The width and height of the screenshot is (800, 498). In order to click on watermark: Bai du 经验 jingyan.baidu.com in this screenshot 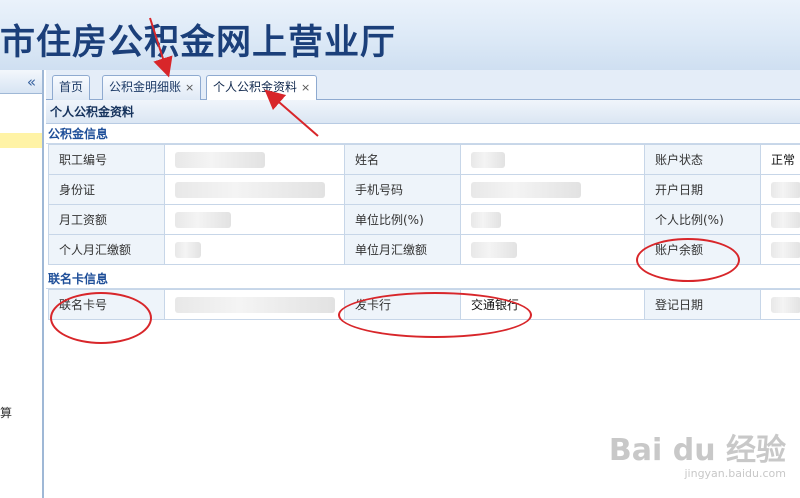, I will do `click(697, 452)`.